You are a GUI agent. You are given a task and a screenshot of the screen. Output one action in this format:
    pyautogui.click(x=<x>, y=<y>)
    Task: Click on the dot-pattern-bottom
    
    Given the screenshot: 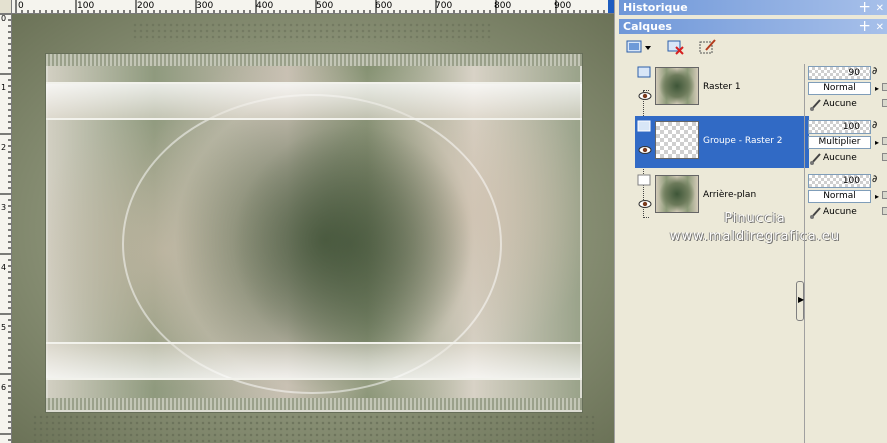 What is the action you would take?
    pyautogui.click(x=314, y=428)
    